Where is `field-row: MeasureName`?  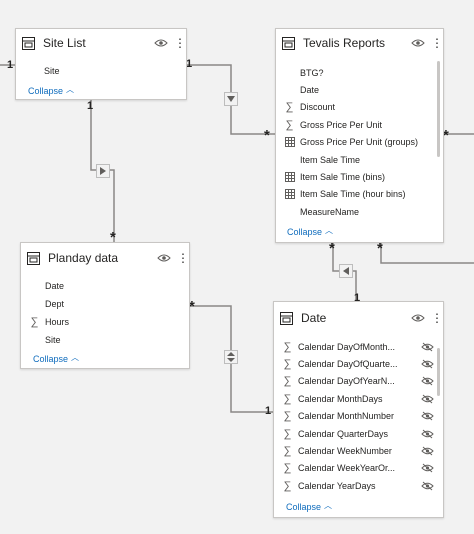 field-row: MeasureName is located at coordinates (321, 211).